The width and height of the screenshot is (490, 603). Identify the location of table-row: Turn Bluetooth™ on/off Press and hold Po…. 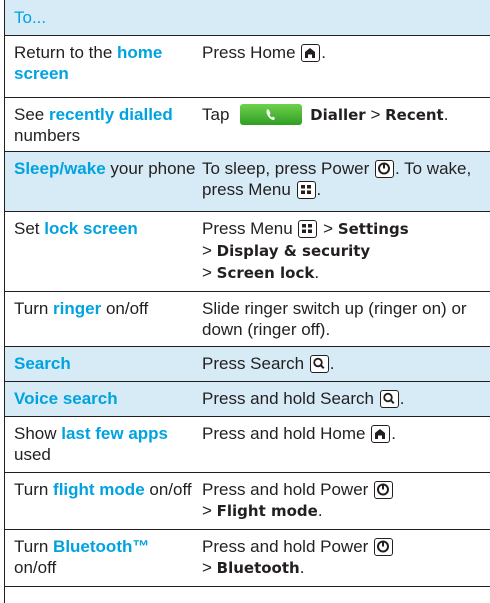
(247, 558).